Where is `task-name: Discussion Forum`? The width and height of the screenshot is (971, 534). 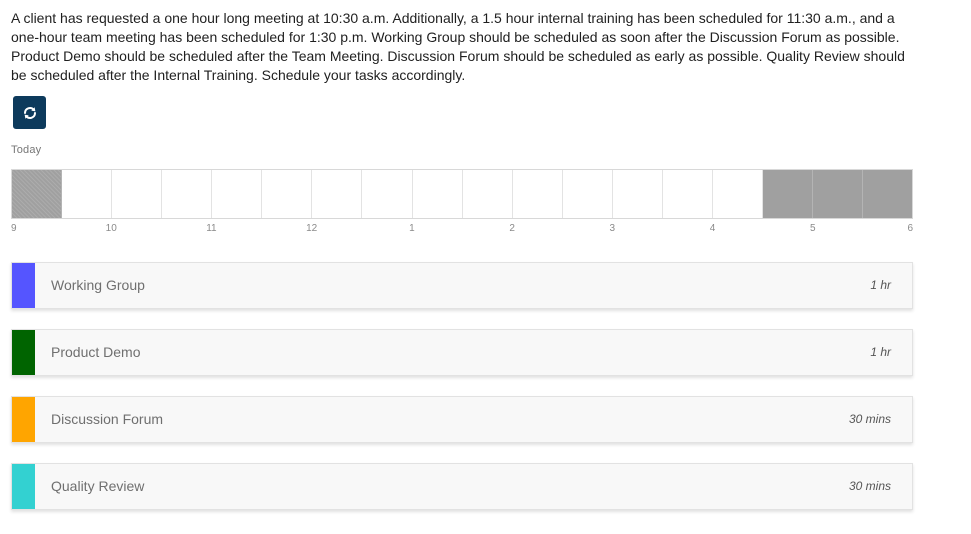
task-name: Discussion Forum is located at coordinates (107, 419).